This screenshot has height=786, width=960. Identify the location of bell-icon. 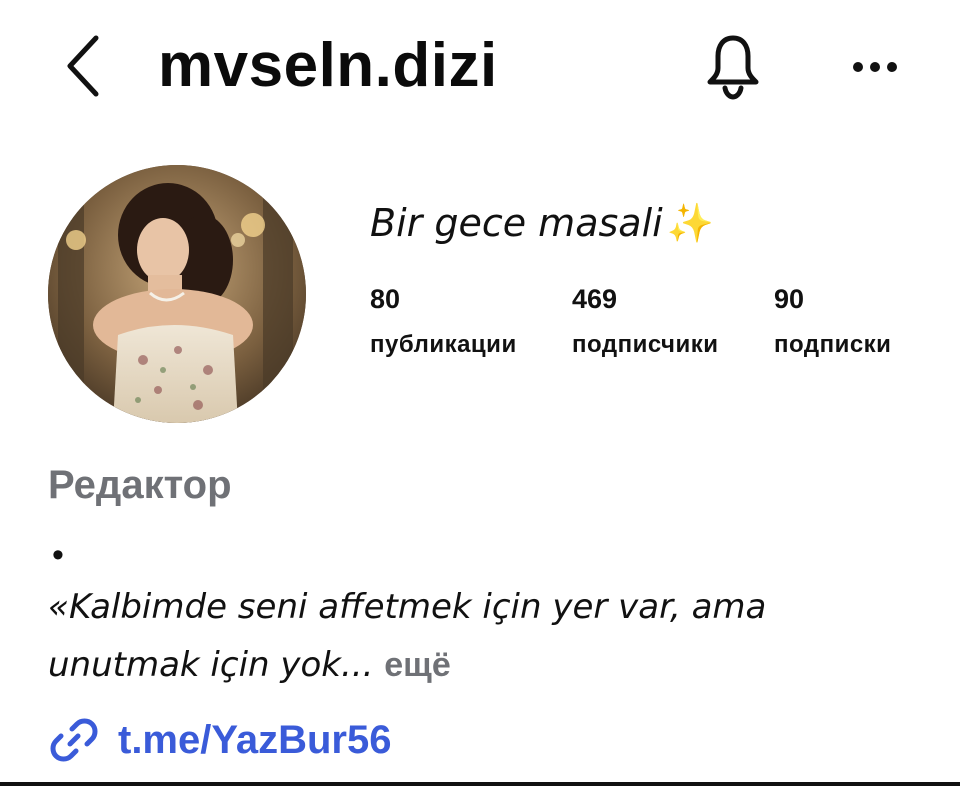
(733, 67).